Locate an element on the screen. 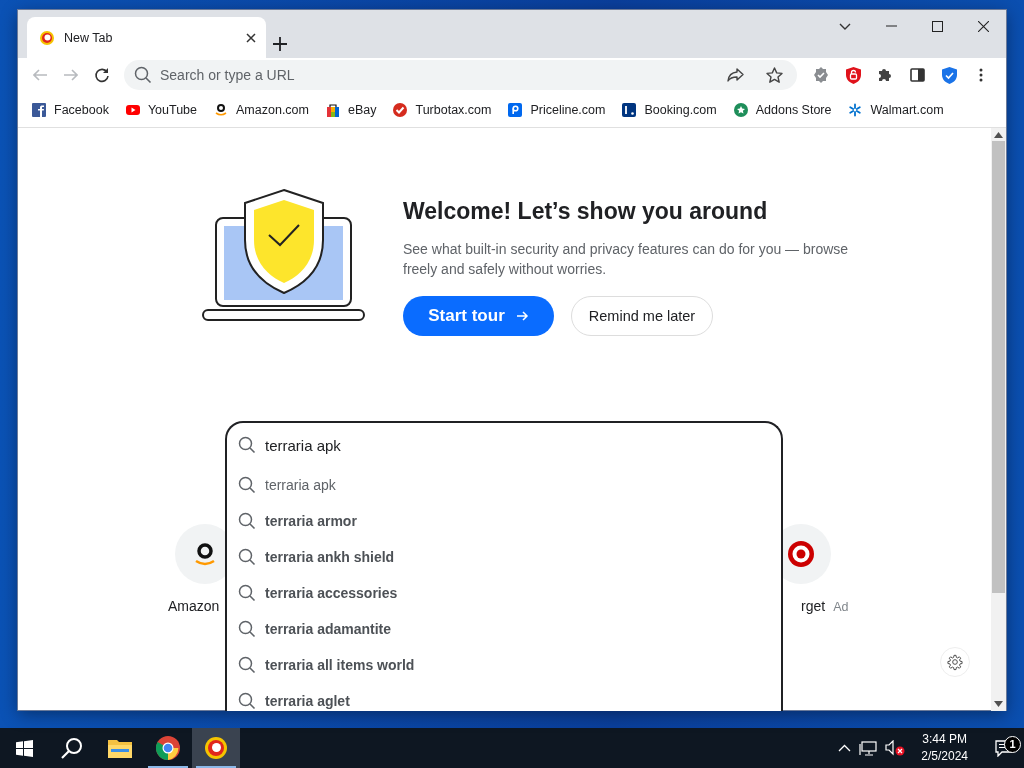 The height and width of the screenshot is (768, 1024). suggestion-item: terraria all items world is located at coordinates (504, 665).